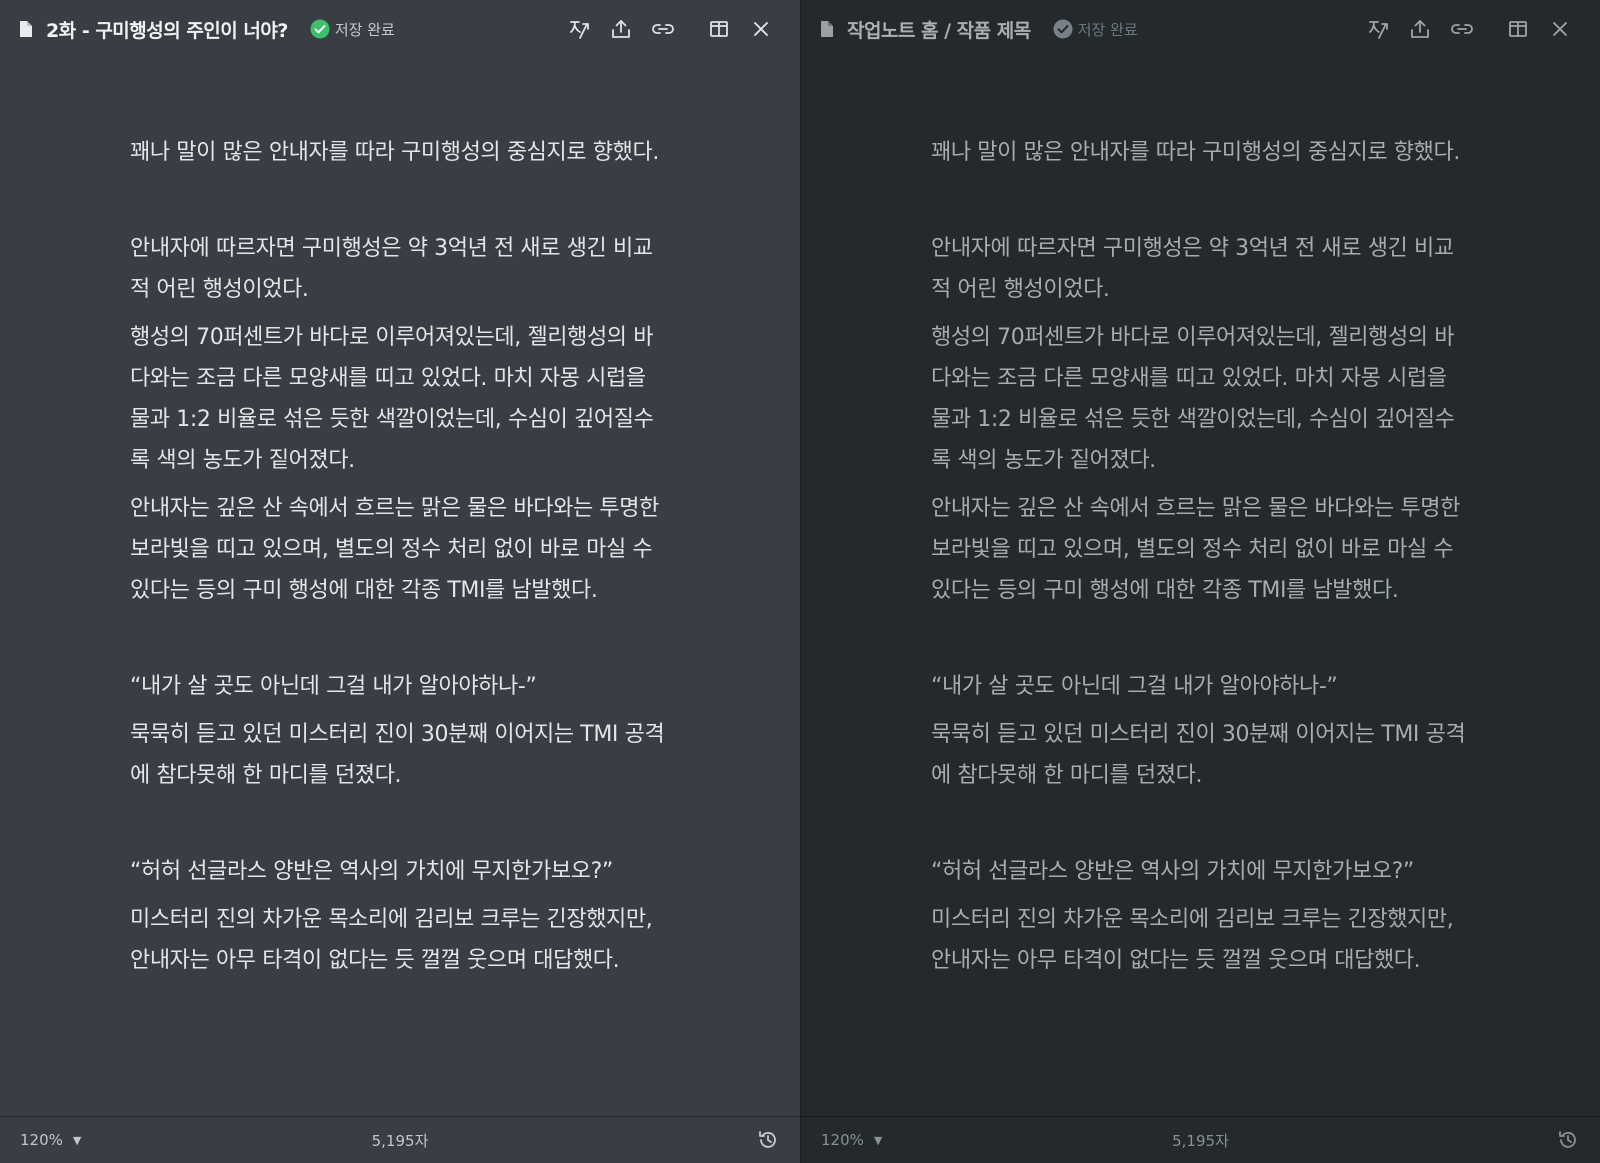  What do you see at coordinates (939, 29) in the screenshot?
I see `document-title: 작업노트 홈 / 작품 제목` at bounding box center [939, 29].